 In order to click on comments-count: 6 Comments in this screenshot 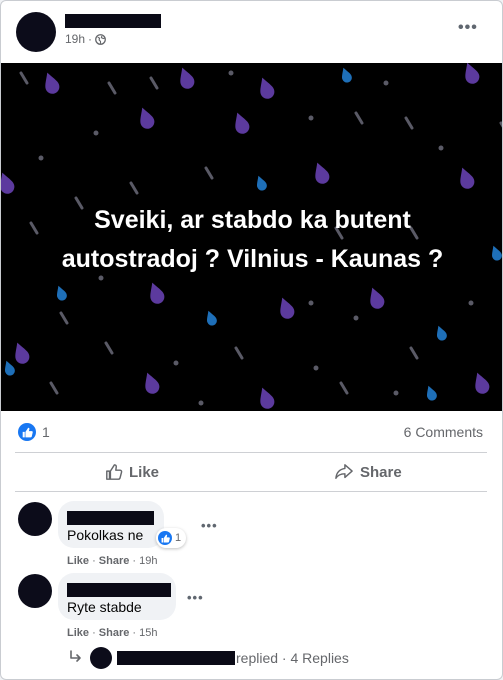, I will do `click(443, 432)`.